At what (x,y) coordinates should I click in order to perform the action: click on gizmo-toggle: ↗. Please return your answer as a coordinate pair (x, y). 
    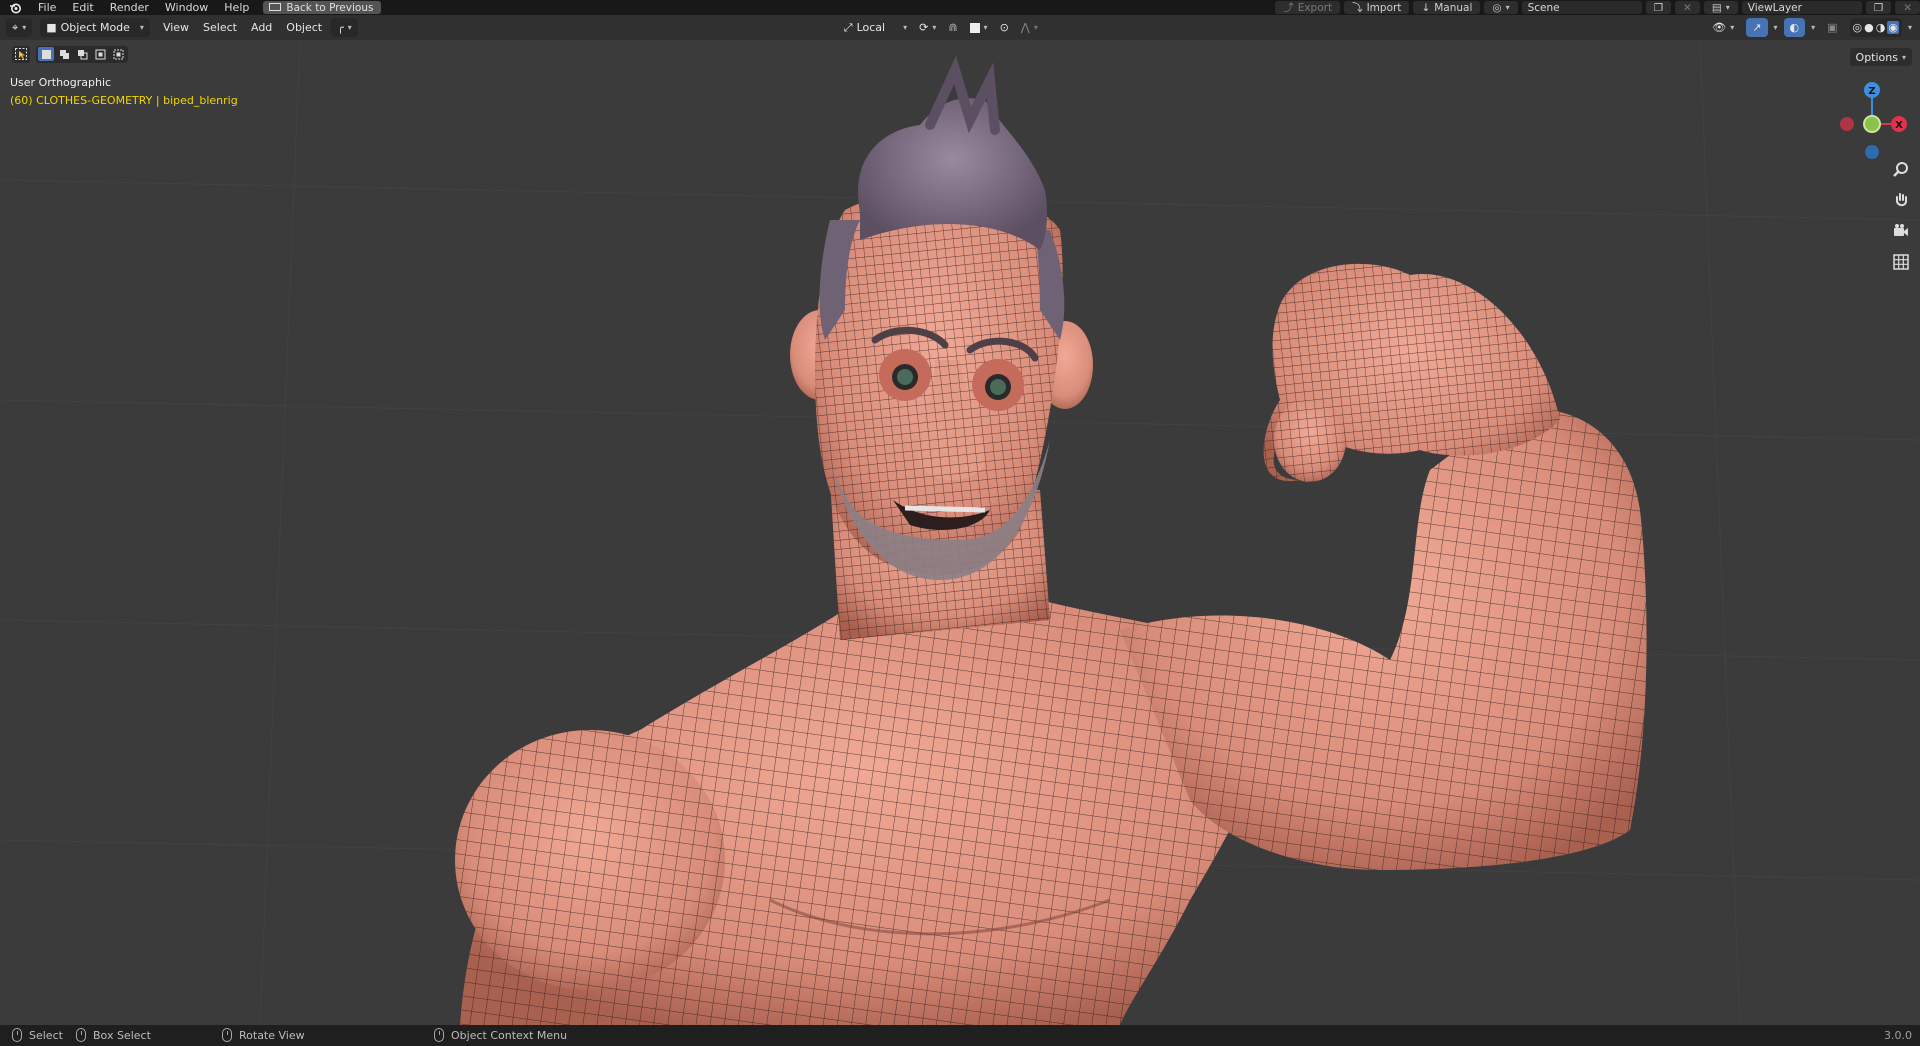
    Looking at the image, I should click on (1757, 27).